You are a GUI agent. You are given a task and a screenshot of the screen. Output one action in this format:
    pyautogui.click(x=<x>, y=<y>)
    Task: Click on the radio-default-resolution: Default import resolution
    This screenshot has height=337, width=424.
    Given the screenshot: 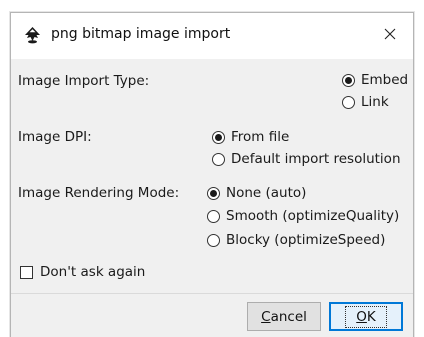 What is the action you would take?
    pyautogui.click(x=306, y=159)
    